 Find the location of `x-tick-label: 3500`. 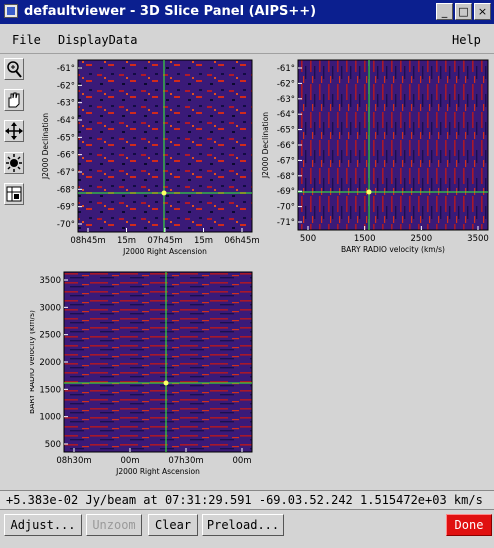

x-tick-label: 3500 is located at coordinates (478, 239).